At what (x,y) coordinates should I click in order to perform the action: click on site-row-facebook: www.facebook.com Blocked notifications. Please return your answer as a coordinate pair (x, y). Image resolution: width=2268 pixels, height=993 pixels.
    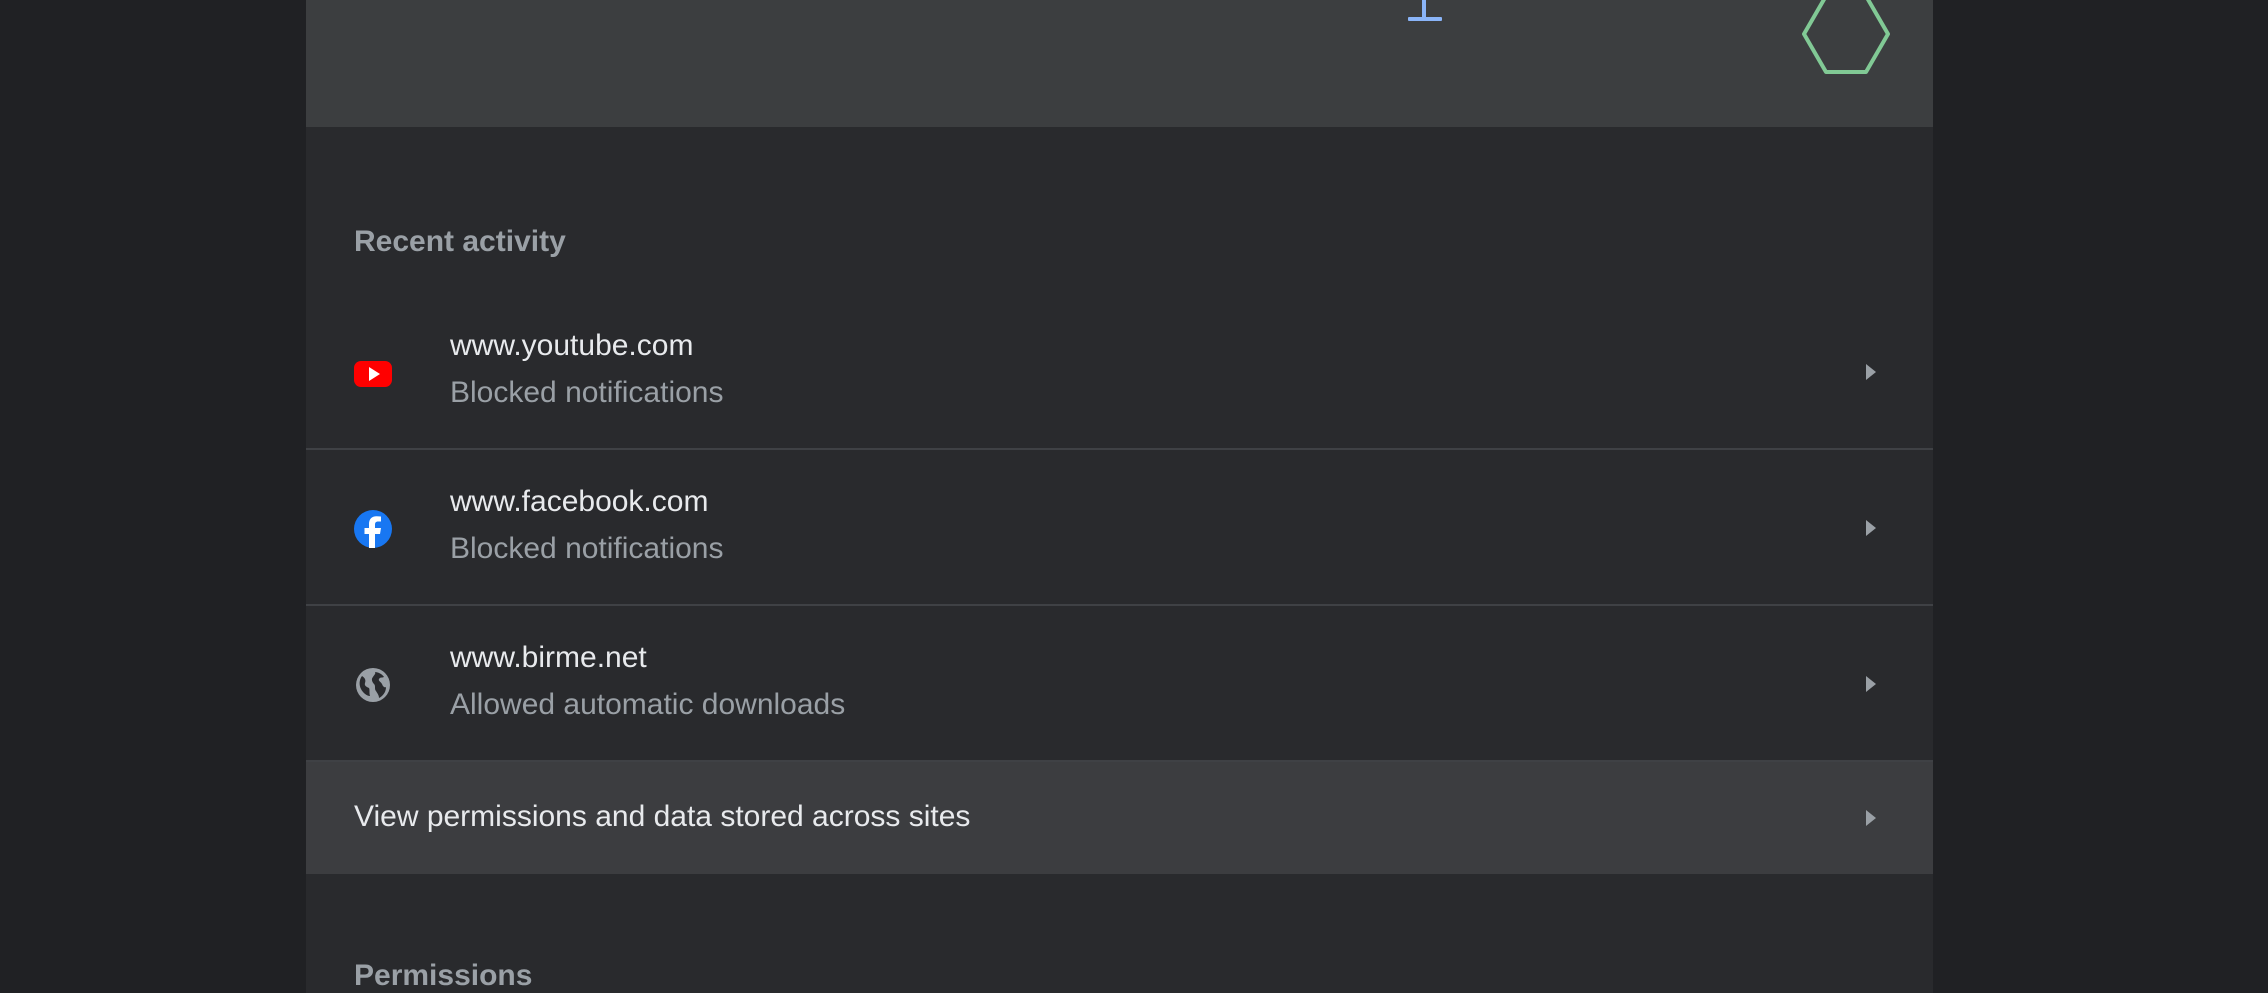
    Looking at the image, I should click on (1119, 528).